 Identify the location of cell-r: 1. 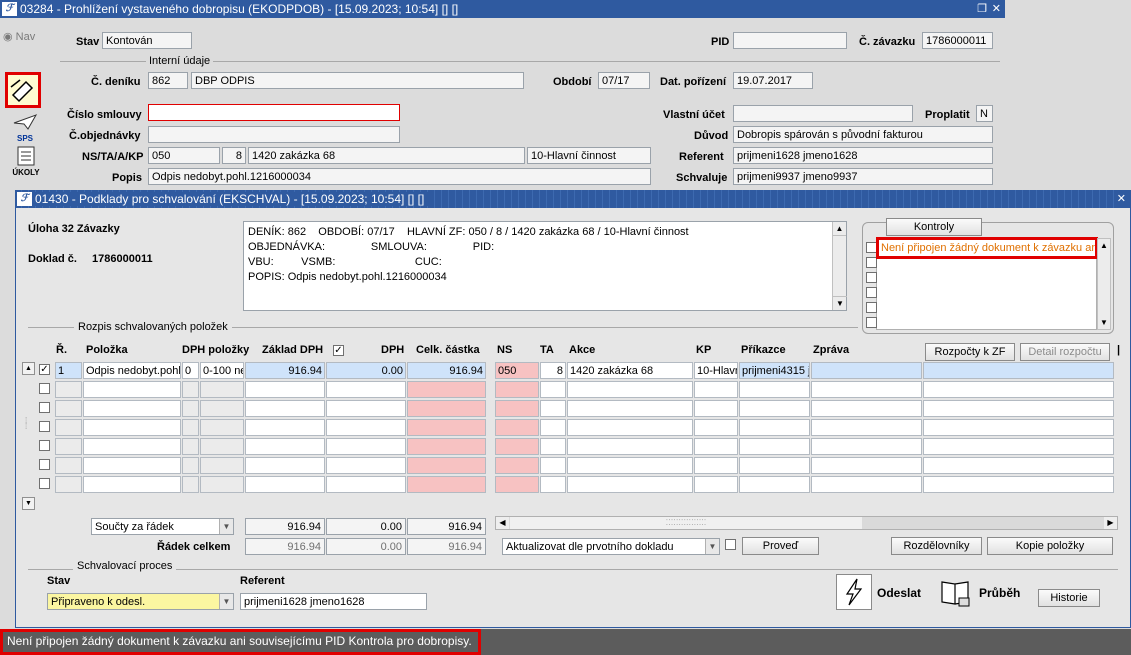
(68, 370).